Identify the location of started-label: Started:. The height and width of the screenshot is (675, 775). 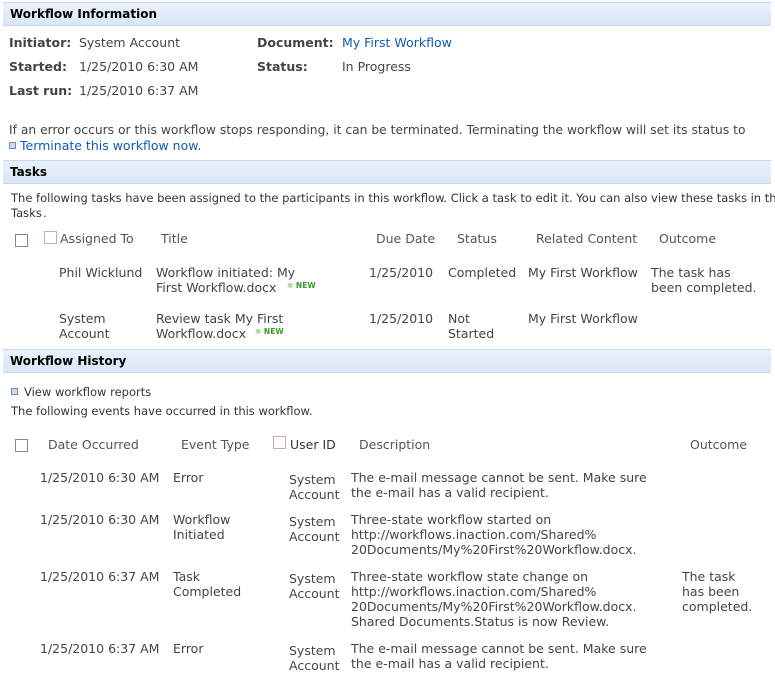
(38, 66).